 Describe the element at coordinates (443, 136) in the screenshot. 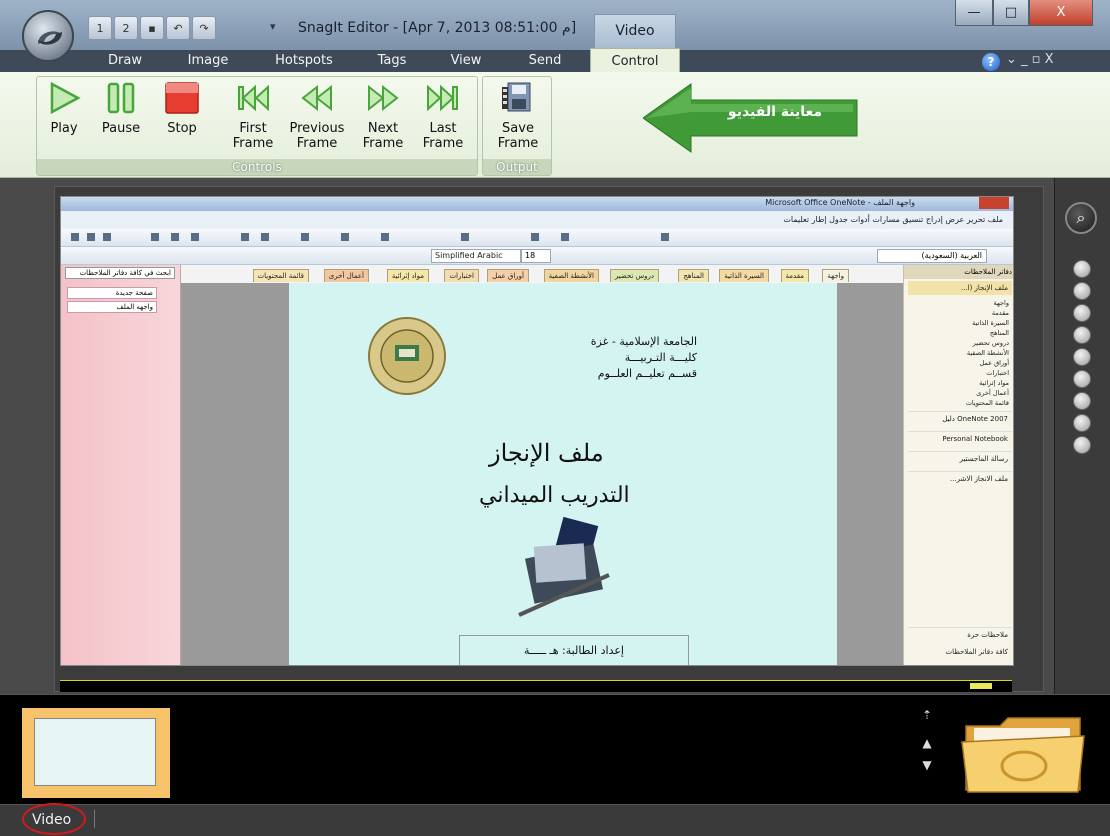

I see `last-frame-label: Last Frame` at that location.